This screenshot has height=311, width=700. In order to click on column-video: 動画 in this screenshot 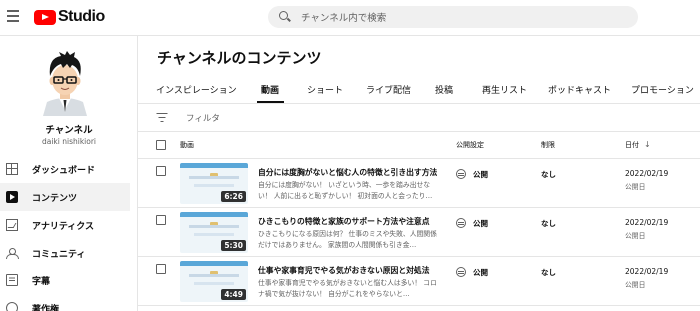, I will do `click(187, 145)`.